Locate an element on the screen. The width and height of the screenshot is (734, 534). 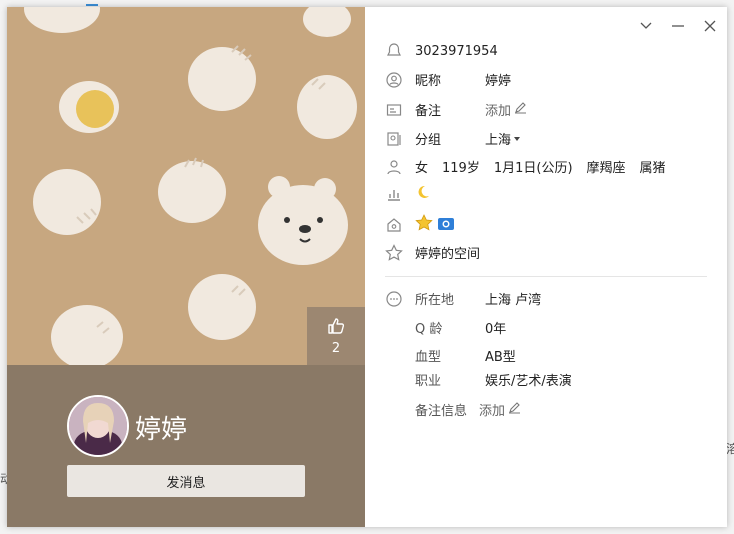
blood-type-row: 血型 AB型 is located at coordinates (465, 355).